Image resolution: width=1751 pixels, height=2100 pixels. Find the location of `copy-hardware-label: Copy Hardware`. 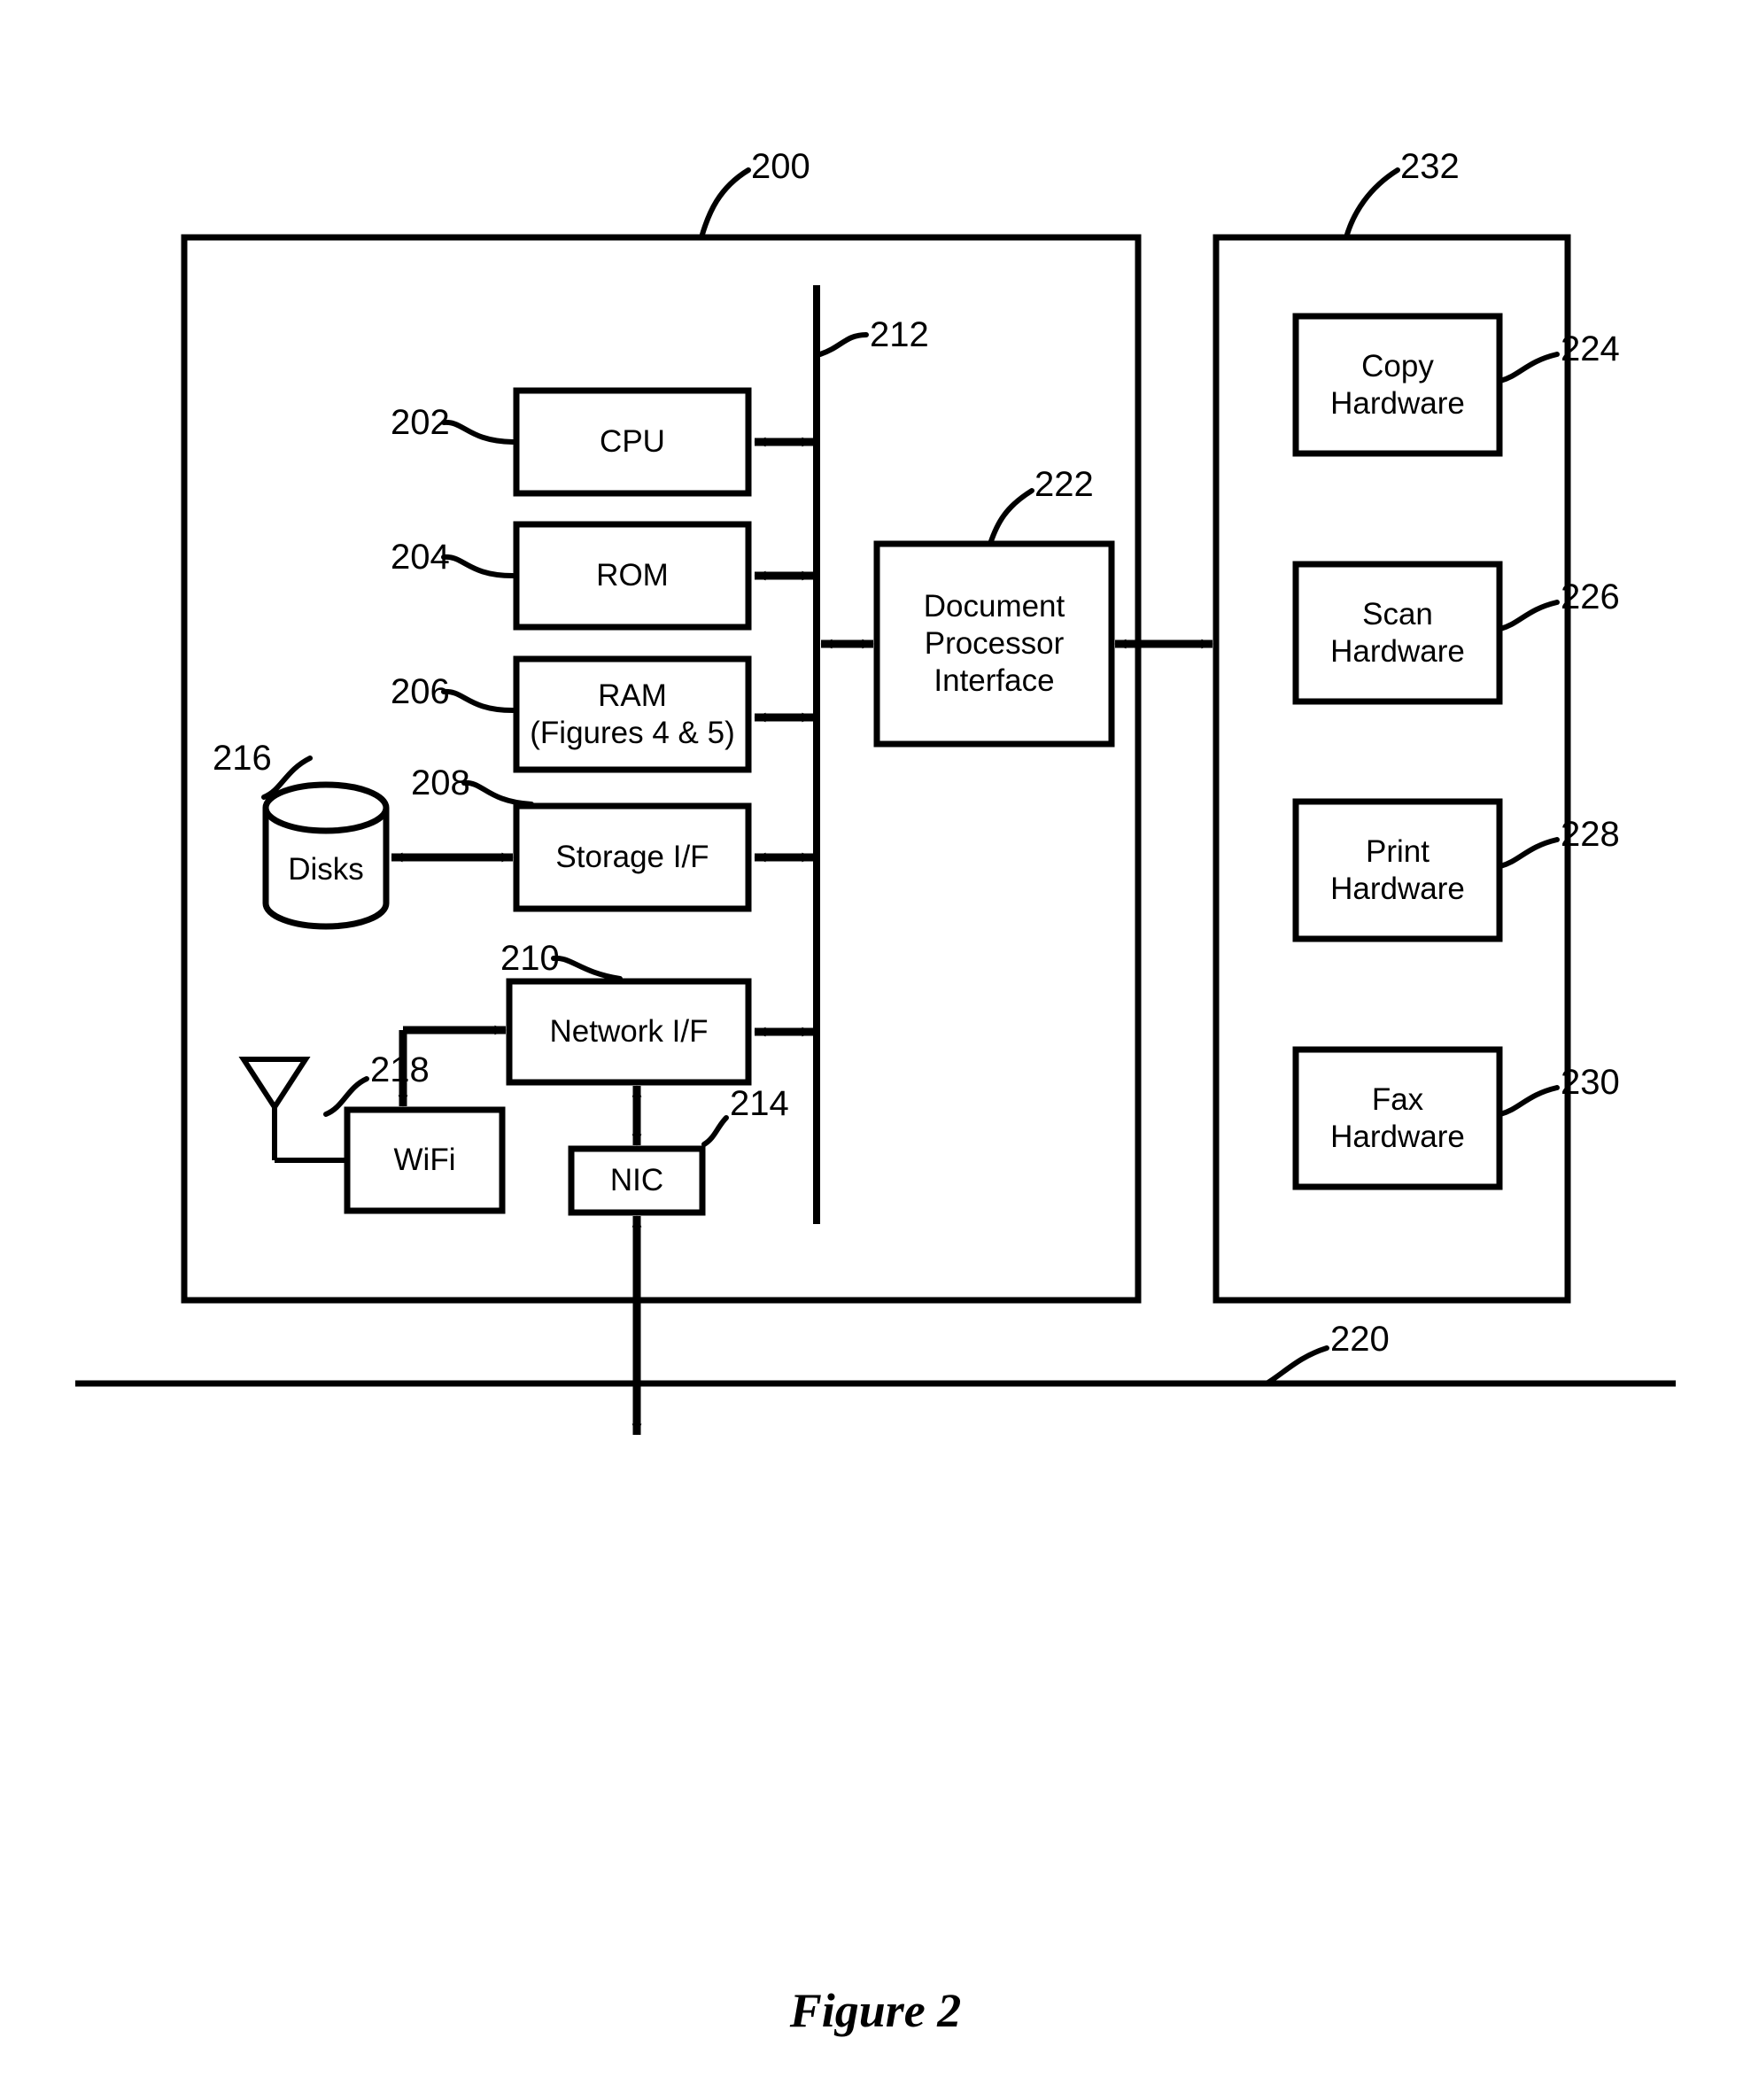

copy-hardware-label: Copy Hardware is located at coordinates (1397, 384).